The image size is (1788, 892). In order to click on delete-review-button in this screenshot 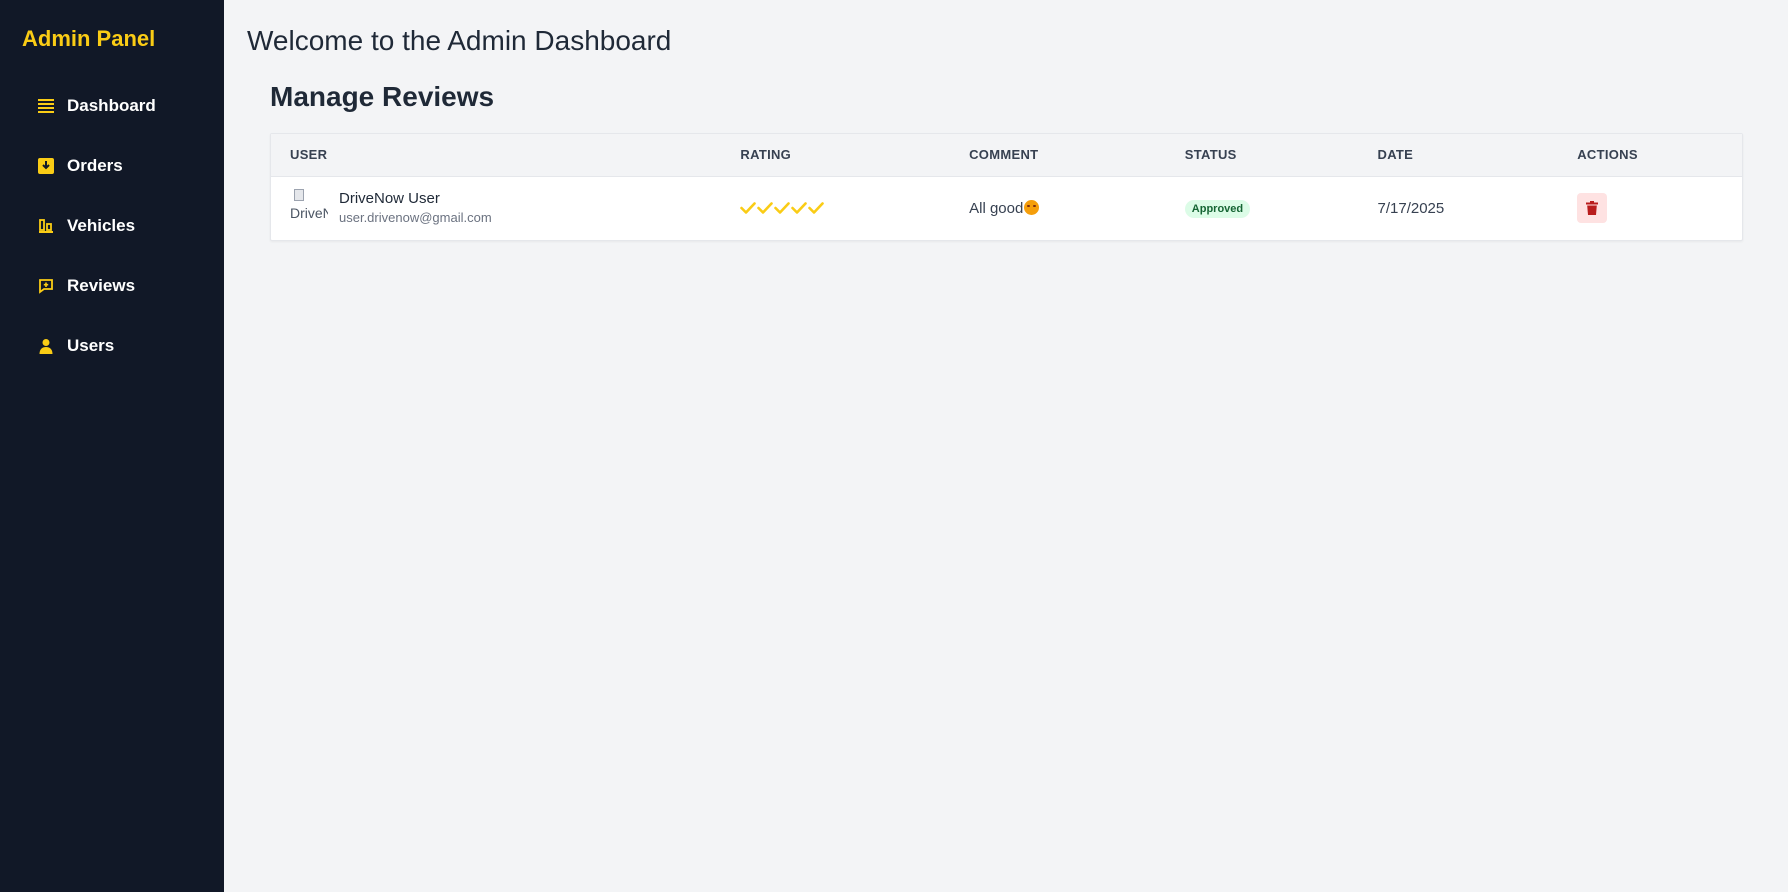, I will do `click(1592, 208)`.